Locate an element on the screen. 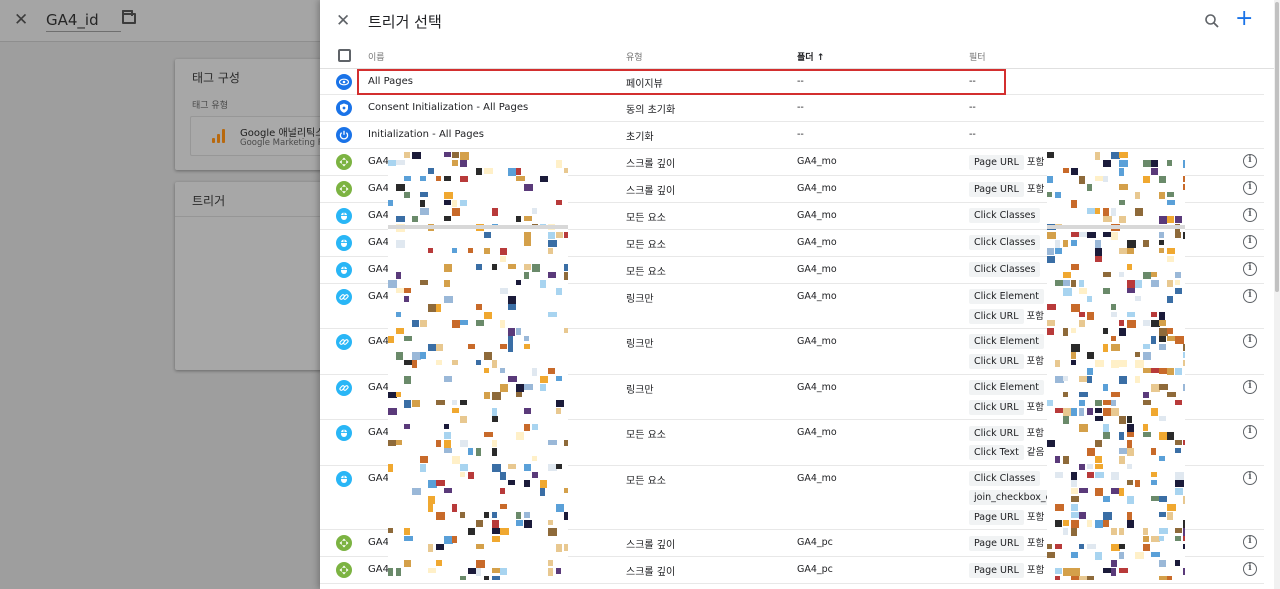 The image size is (1280, 589). click-icon-glyph is located at coordinates (344, 433).